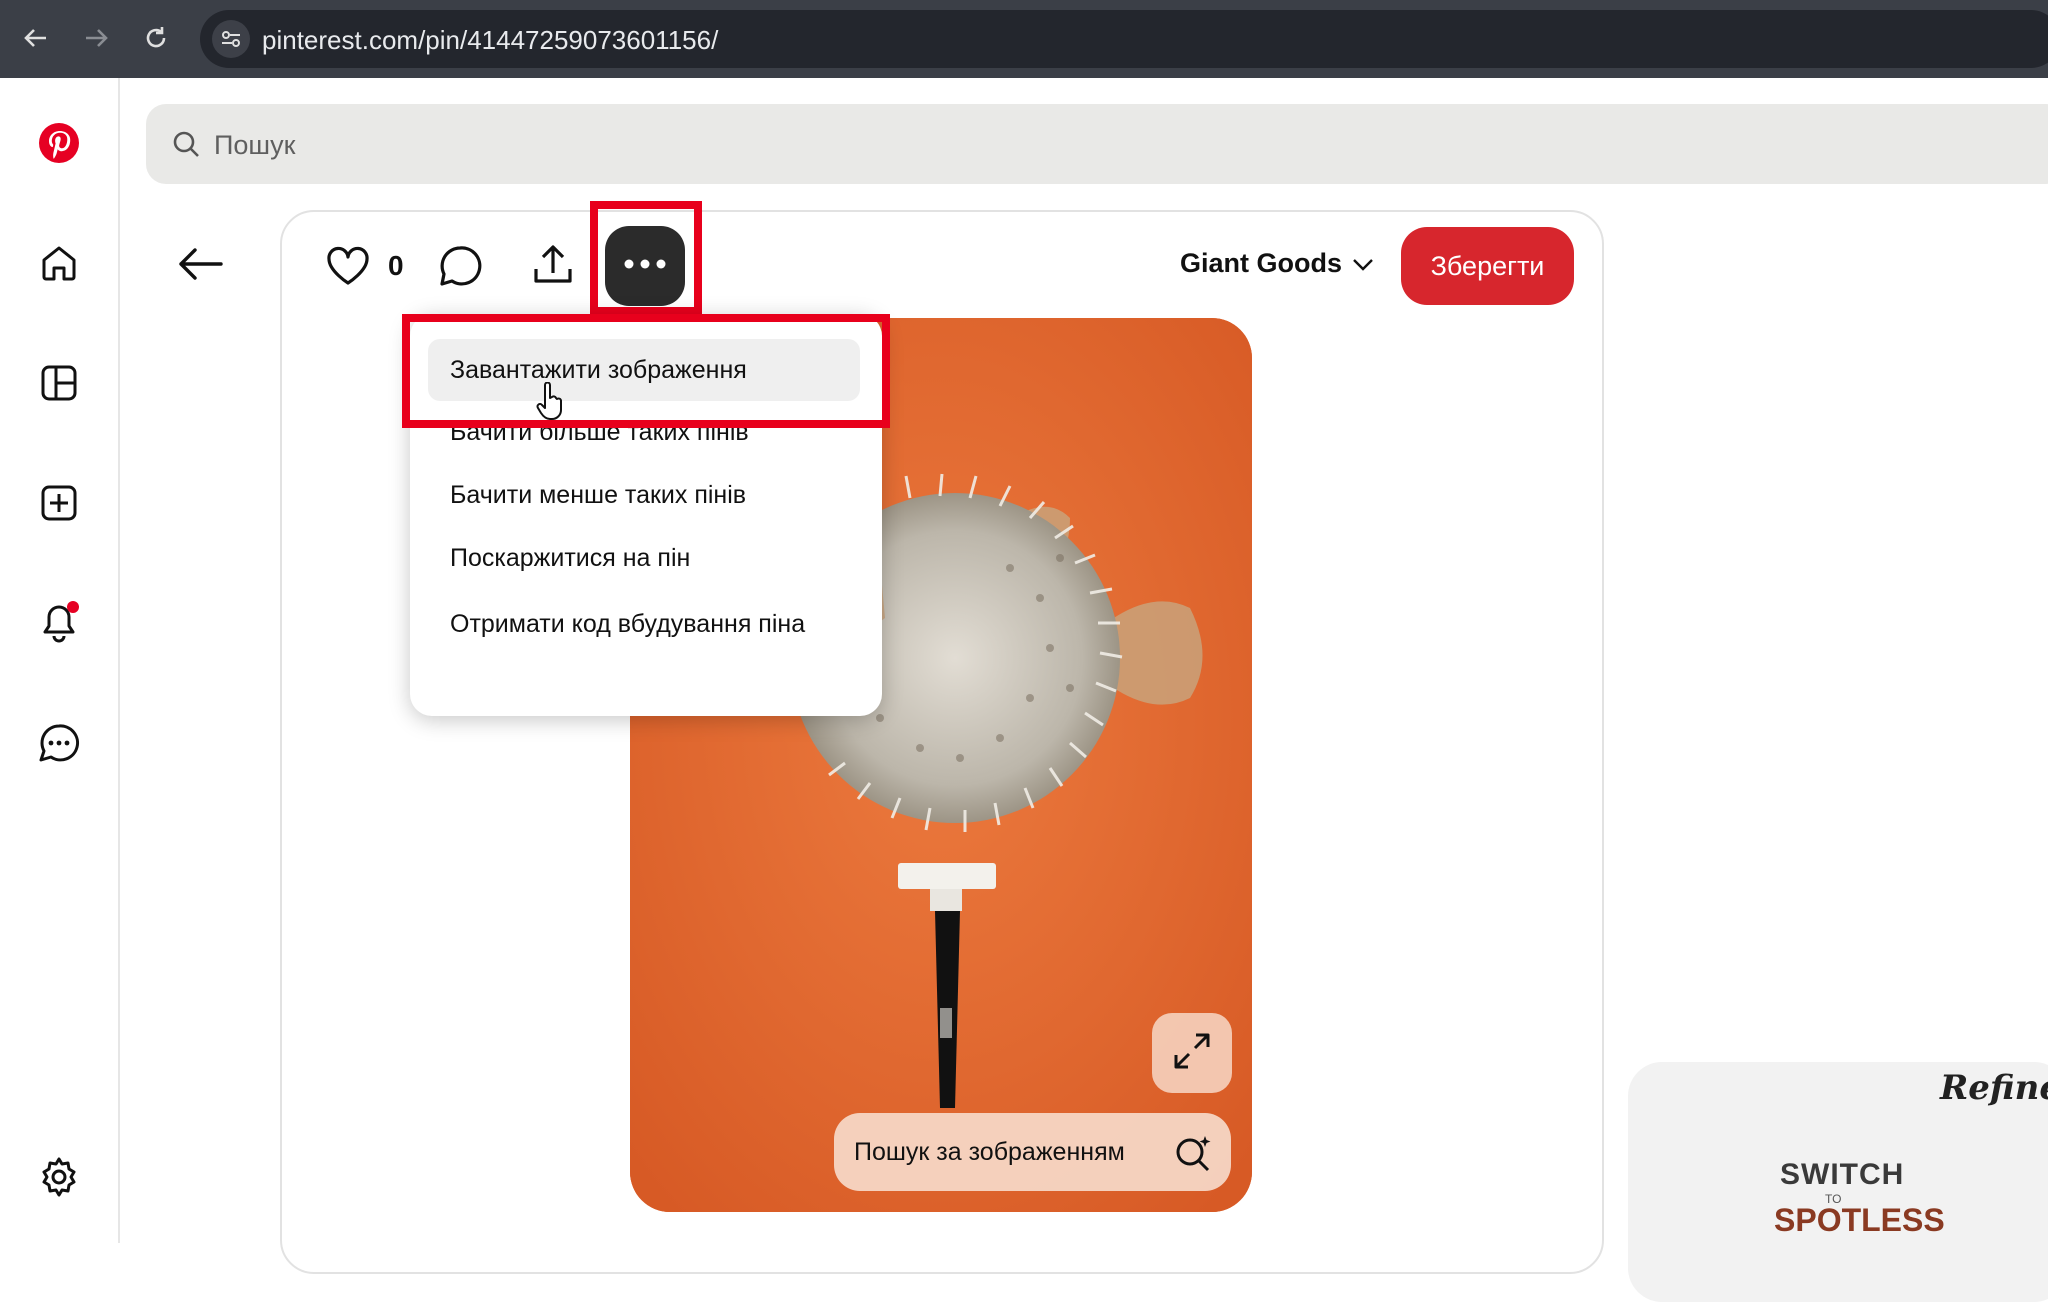 The height and width of the screenshot is (1302, 2048). What do you see at coordinates (1842, 1174) in the screenshot?
I see `ad-headline: SWITCH` at bounding box center [1842, 1174].